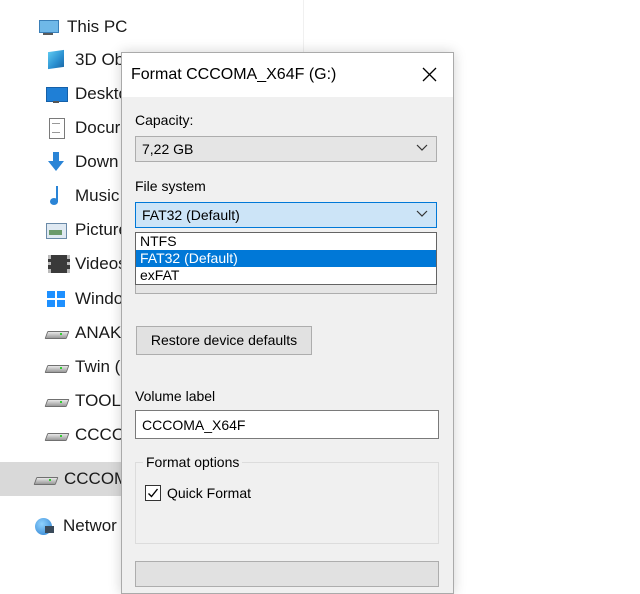  What do you see at coordinates (48, 27) in the screenshot?
I see `computer-icon` at bounding box center [48, 27].